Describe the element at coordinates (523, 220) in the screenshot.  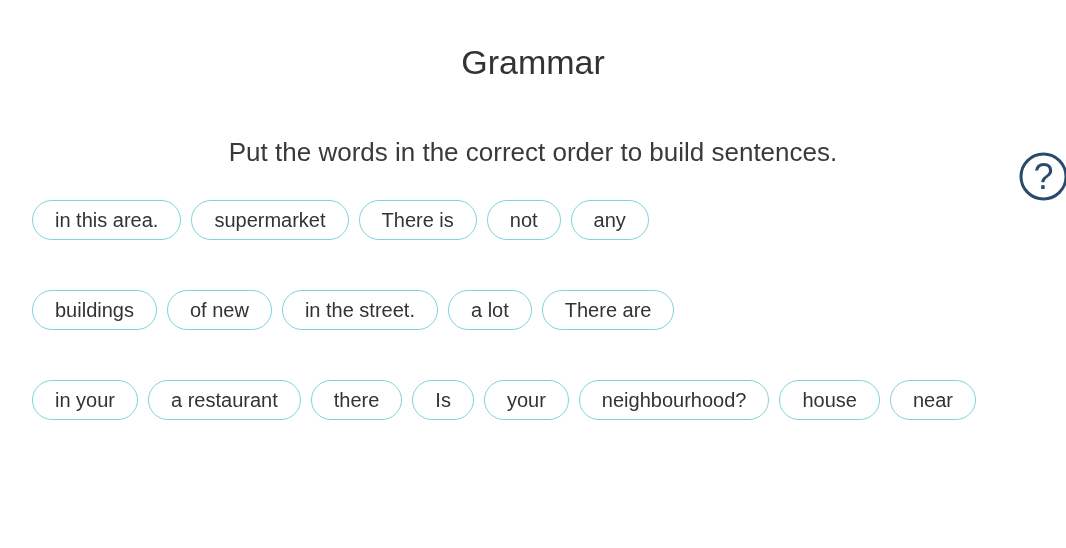
I see `word-chip: not` at that location.